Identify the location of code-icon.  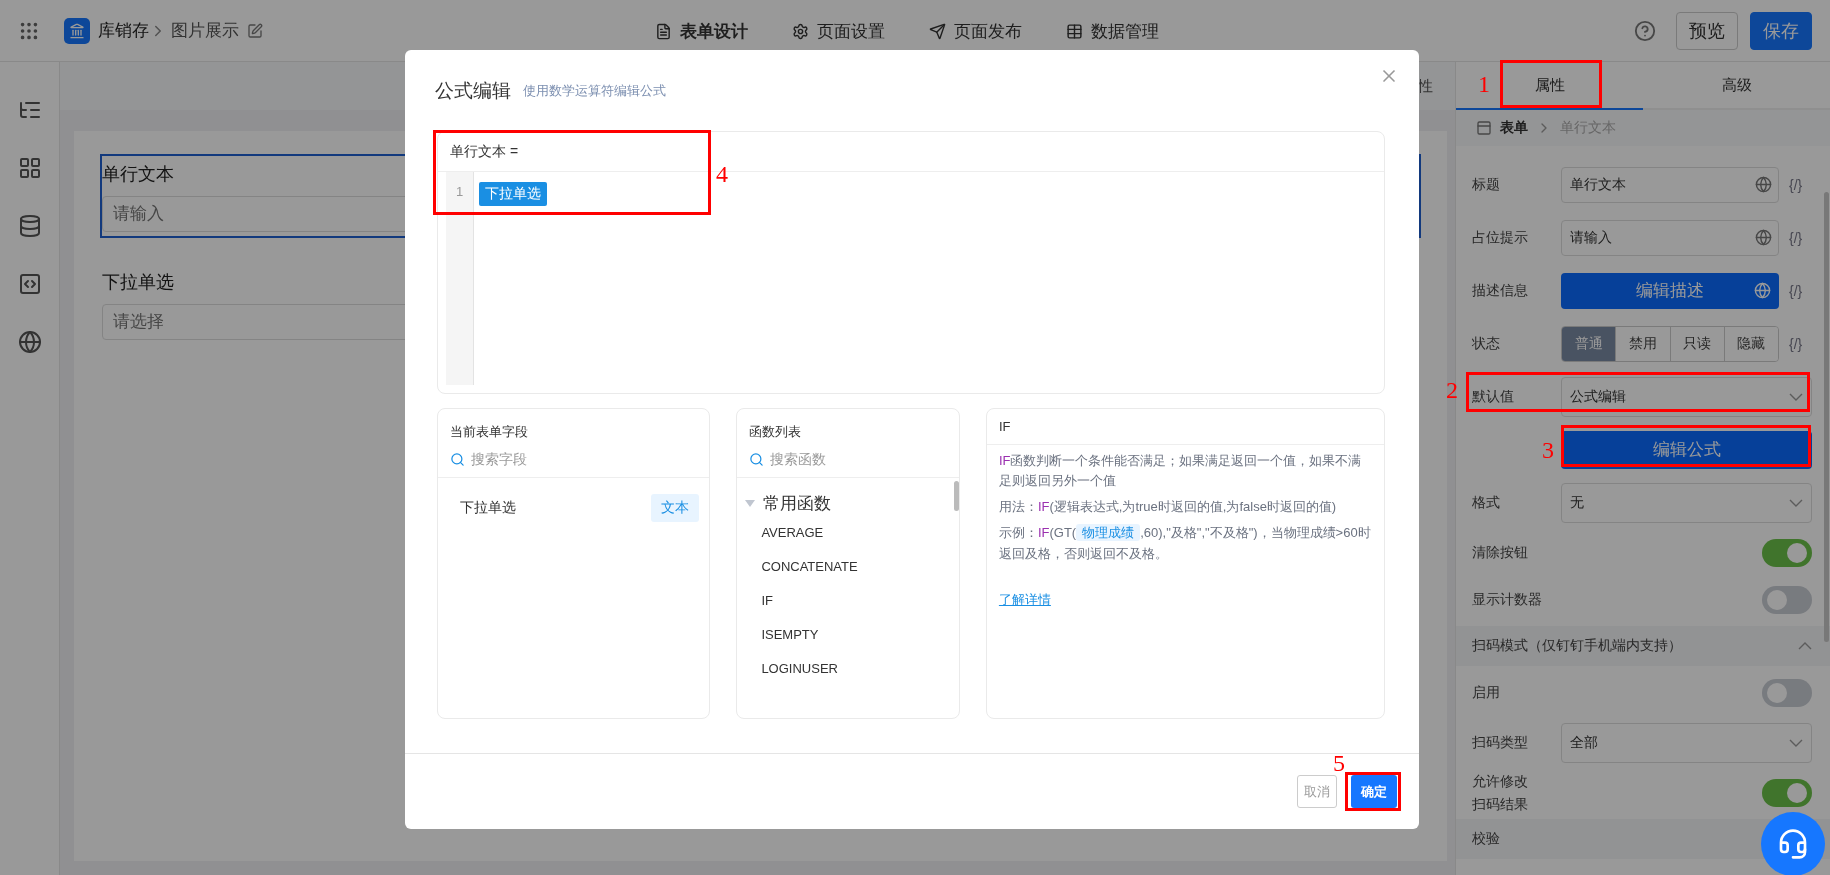
(29, 284).